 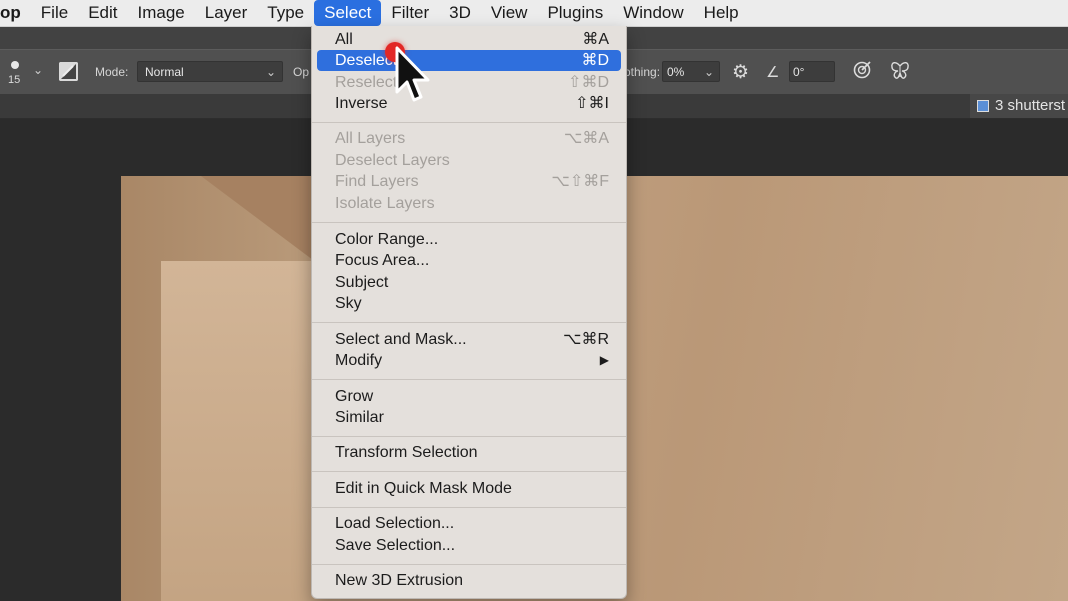 What do you see at coordinates (469, 396) in the screenshot?
I see `menu-item-grow: Grow` at bounding box center [469, 396].